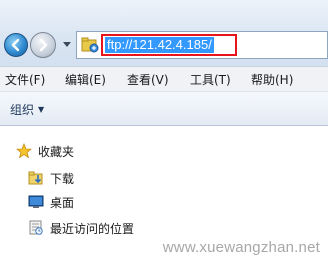  What do you see at coordinates (24, 151) in the screenshot?
I see `star-icon` at bounding box center [24, 151].